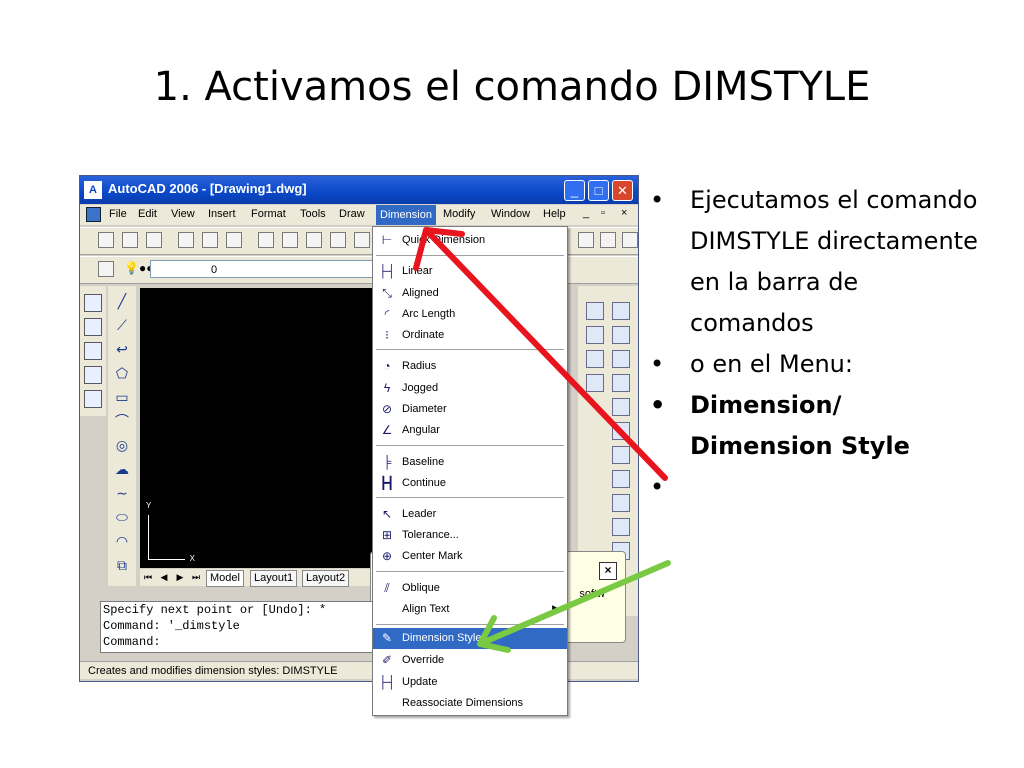 This screenshot has width=1024, height=768. I want to click on menu-item-quick-dimension: ⊢ Quick Dimension, so click(470, 240).